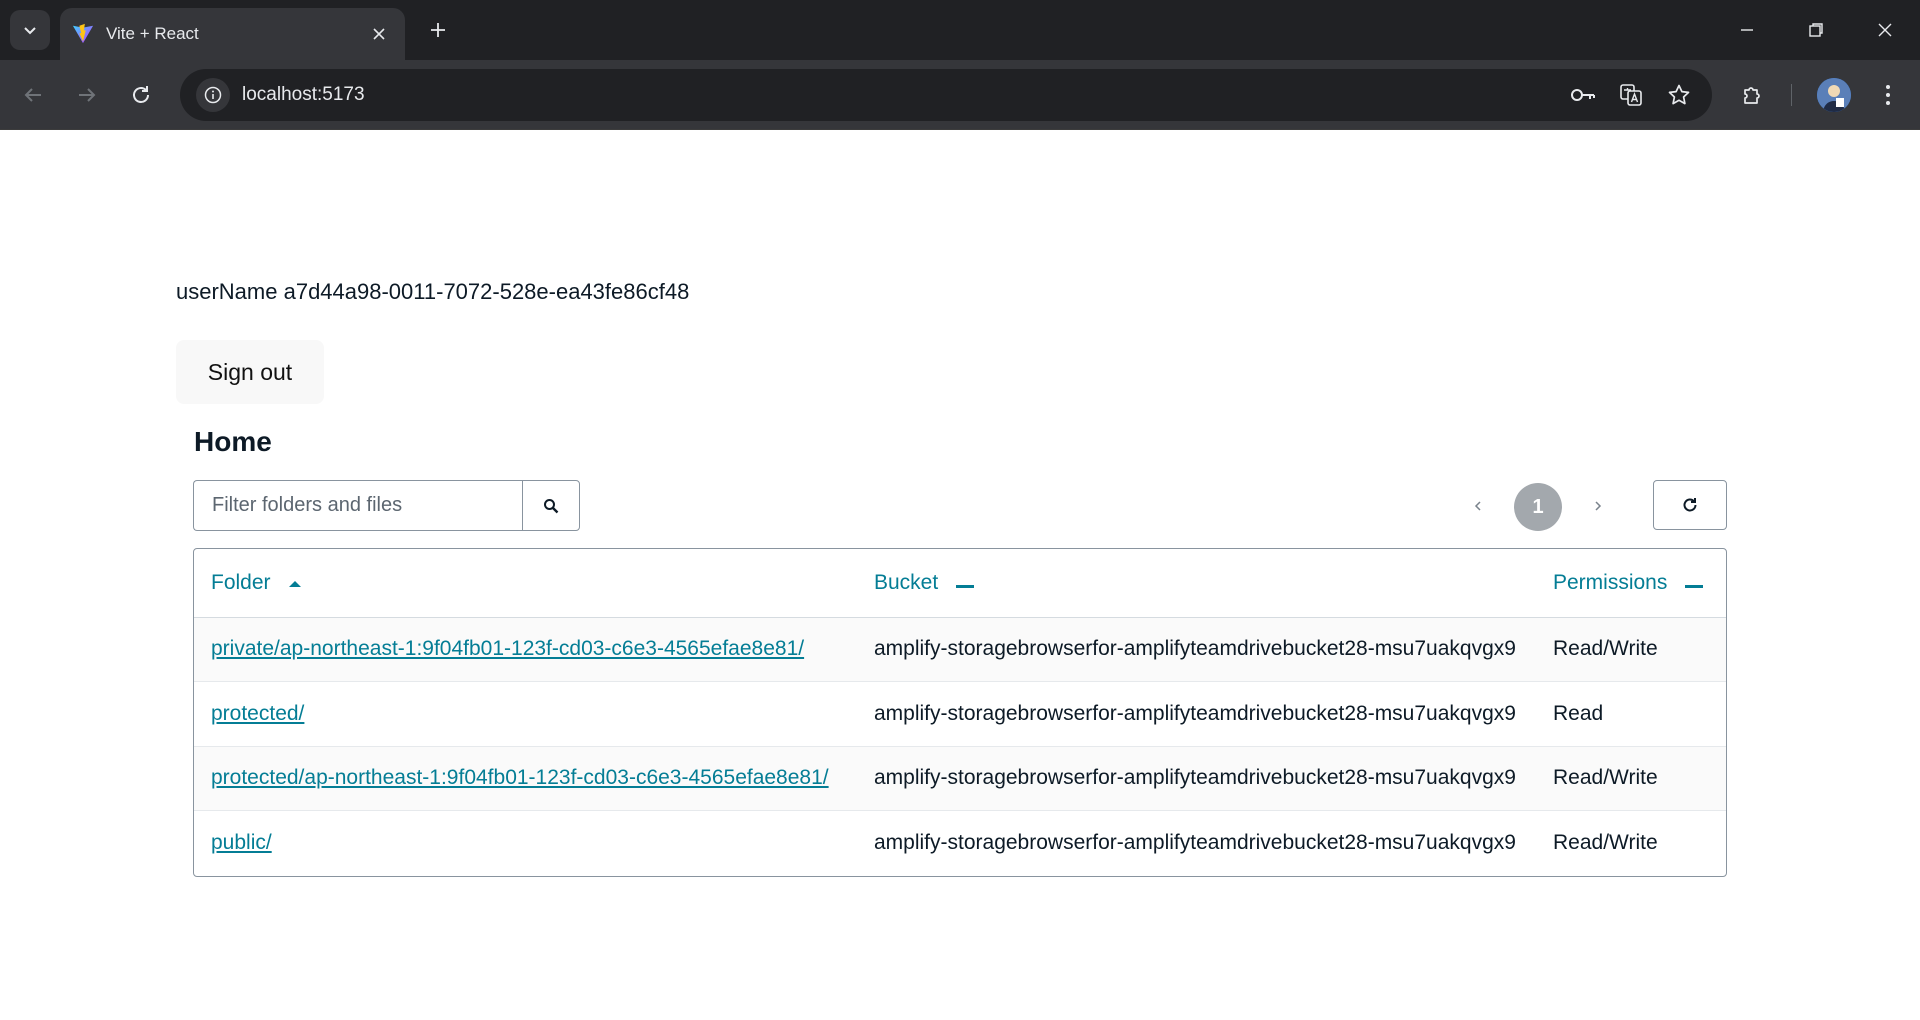  I want to click on table-header-row: Folder Bucket Permissions, so click(960, 583).